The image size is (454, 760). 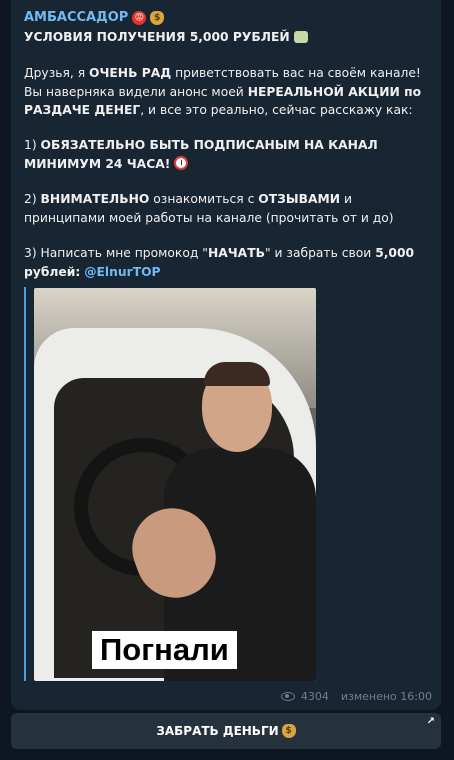 What do you see at coordinates (116, 253) in the screenshot?
I see `rule-3-text-1: 3) Написать мне промокод "` at bounding box center [116, 253].